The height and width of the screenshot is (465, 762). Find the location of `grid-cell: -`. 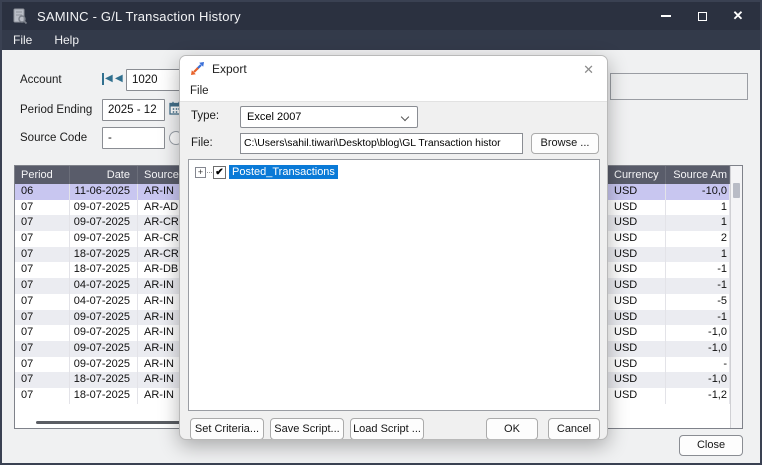

grid-cell: - is located at coordinates (698, 364).